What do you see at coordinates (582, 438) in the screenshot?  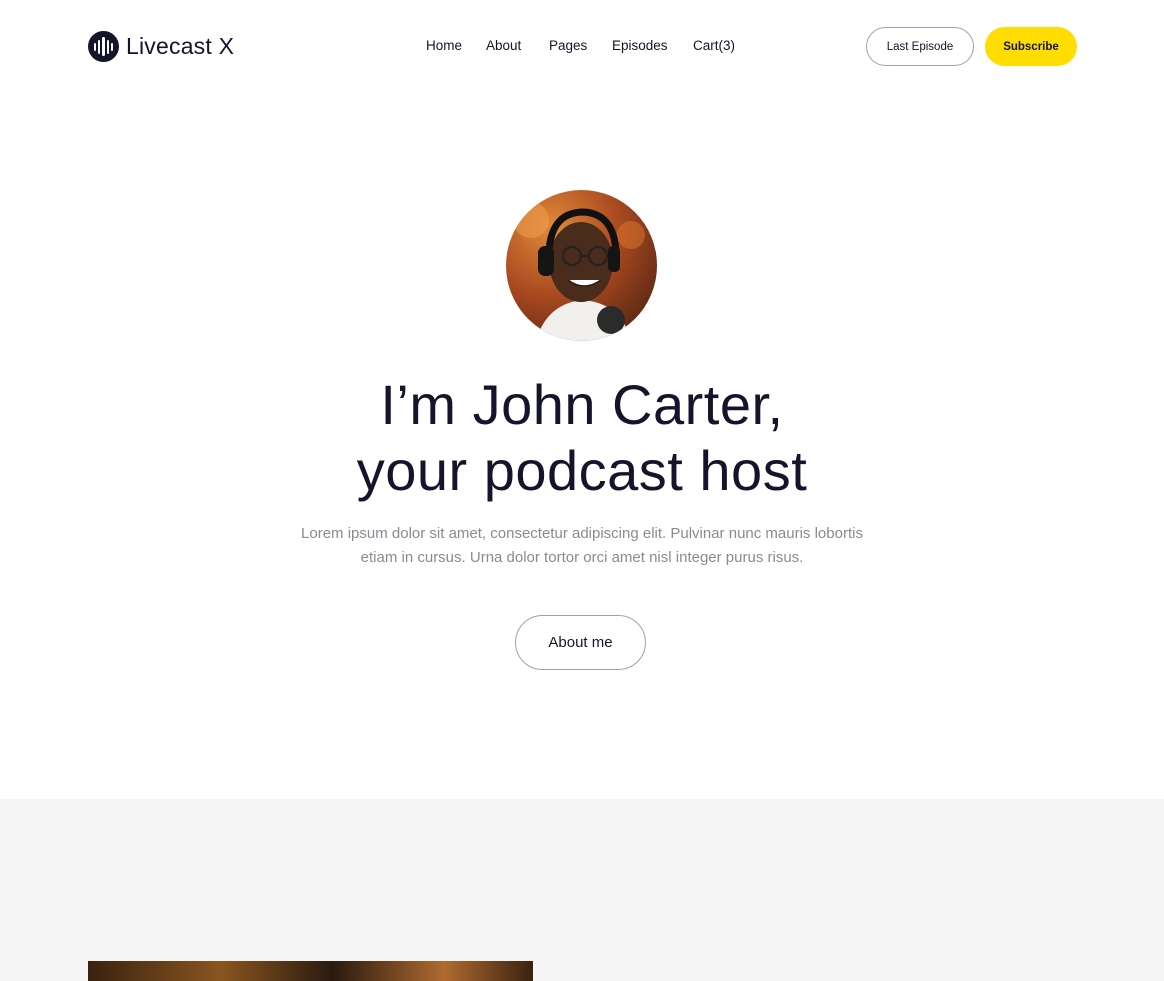 I see `hero-title: I’m John Carter, your podcast host` at bounding box center [582, 438].